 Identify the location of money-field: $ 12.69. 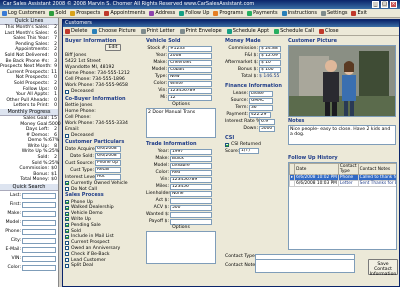
(270, 55).